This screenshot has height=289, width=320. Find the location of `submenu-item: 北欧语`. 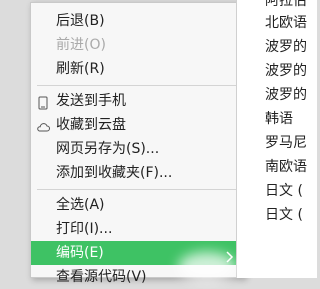

submenu-item: 北欧语 is located at coordinates (277, 23).